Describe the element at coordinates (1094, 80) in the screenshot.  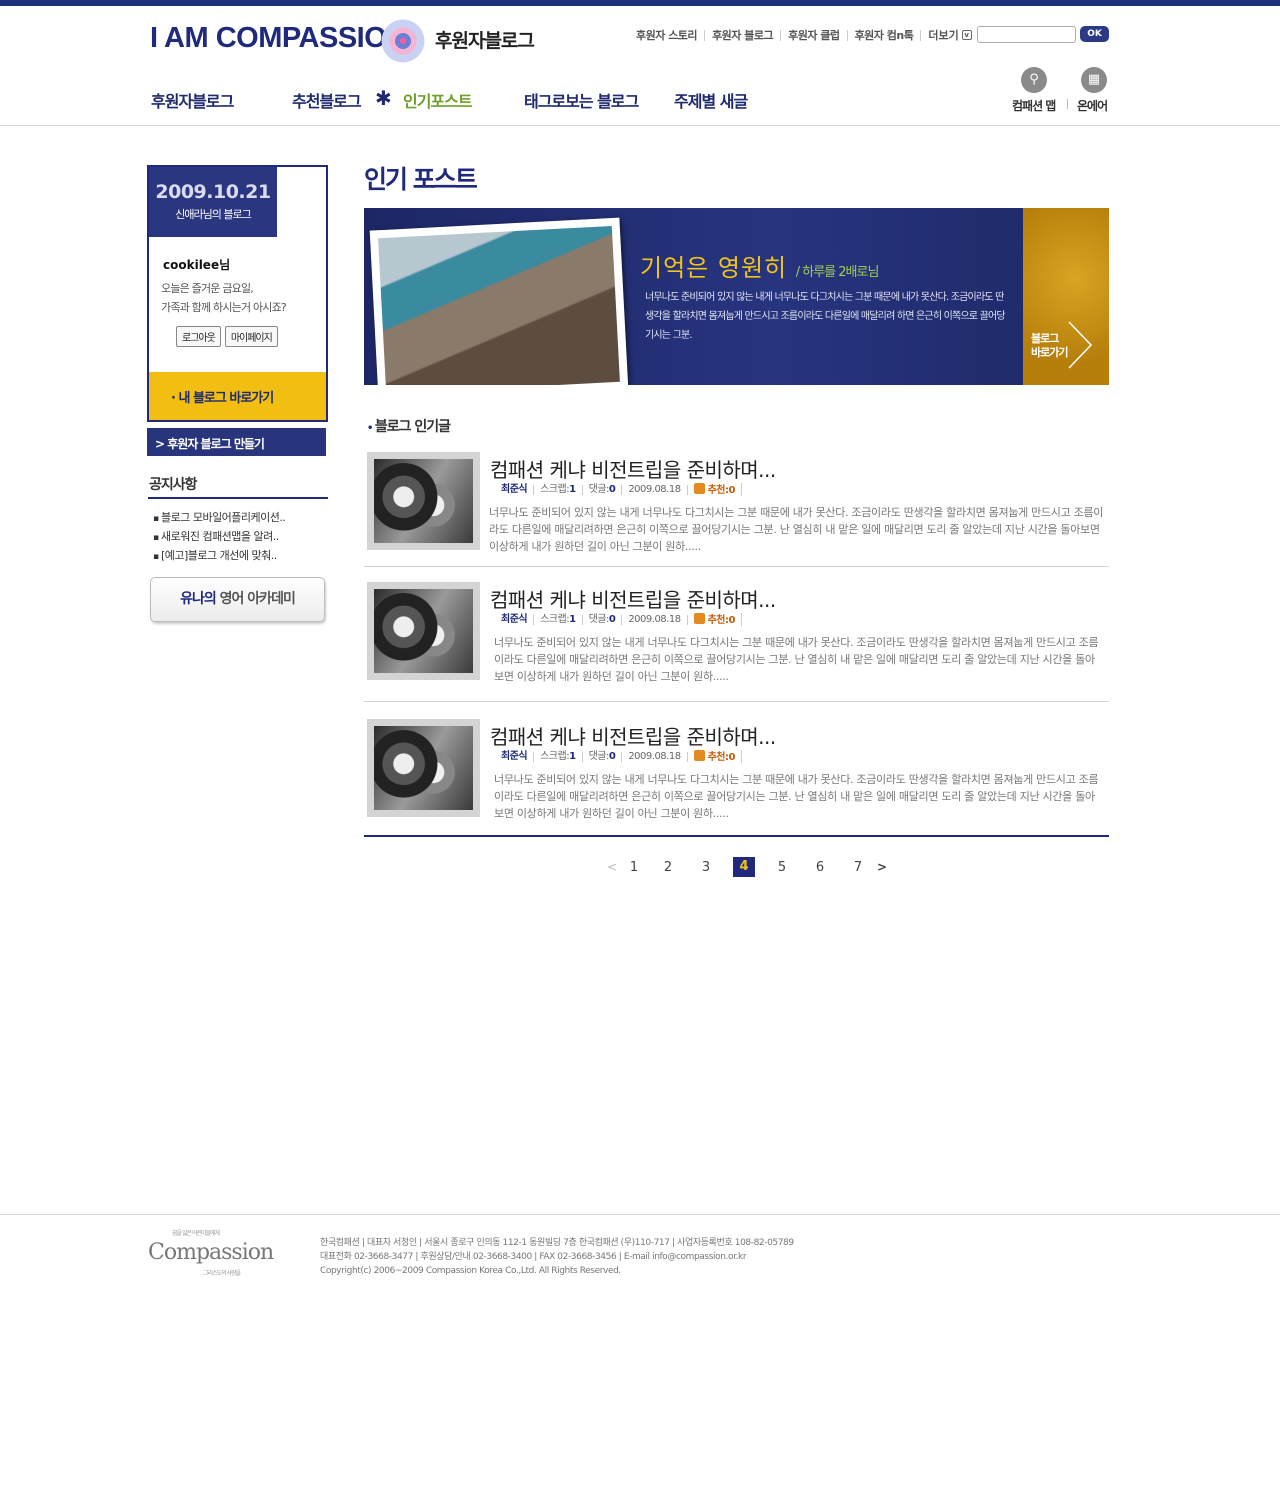
I see `gift-icon: ▦` at that location.